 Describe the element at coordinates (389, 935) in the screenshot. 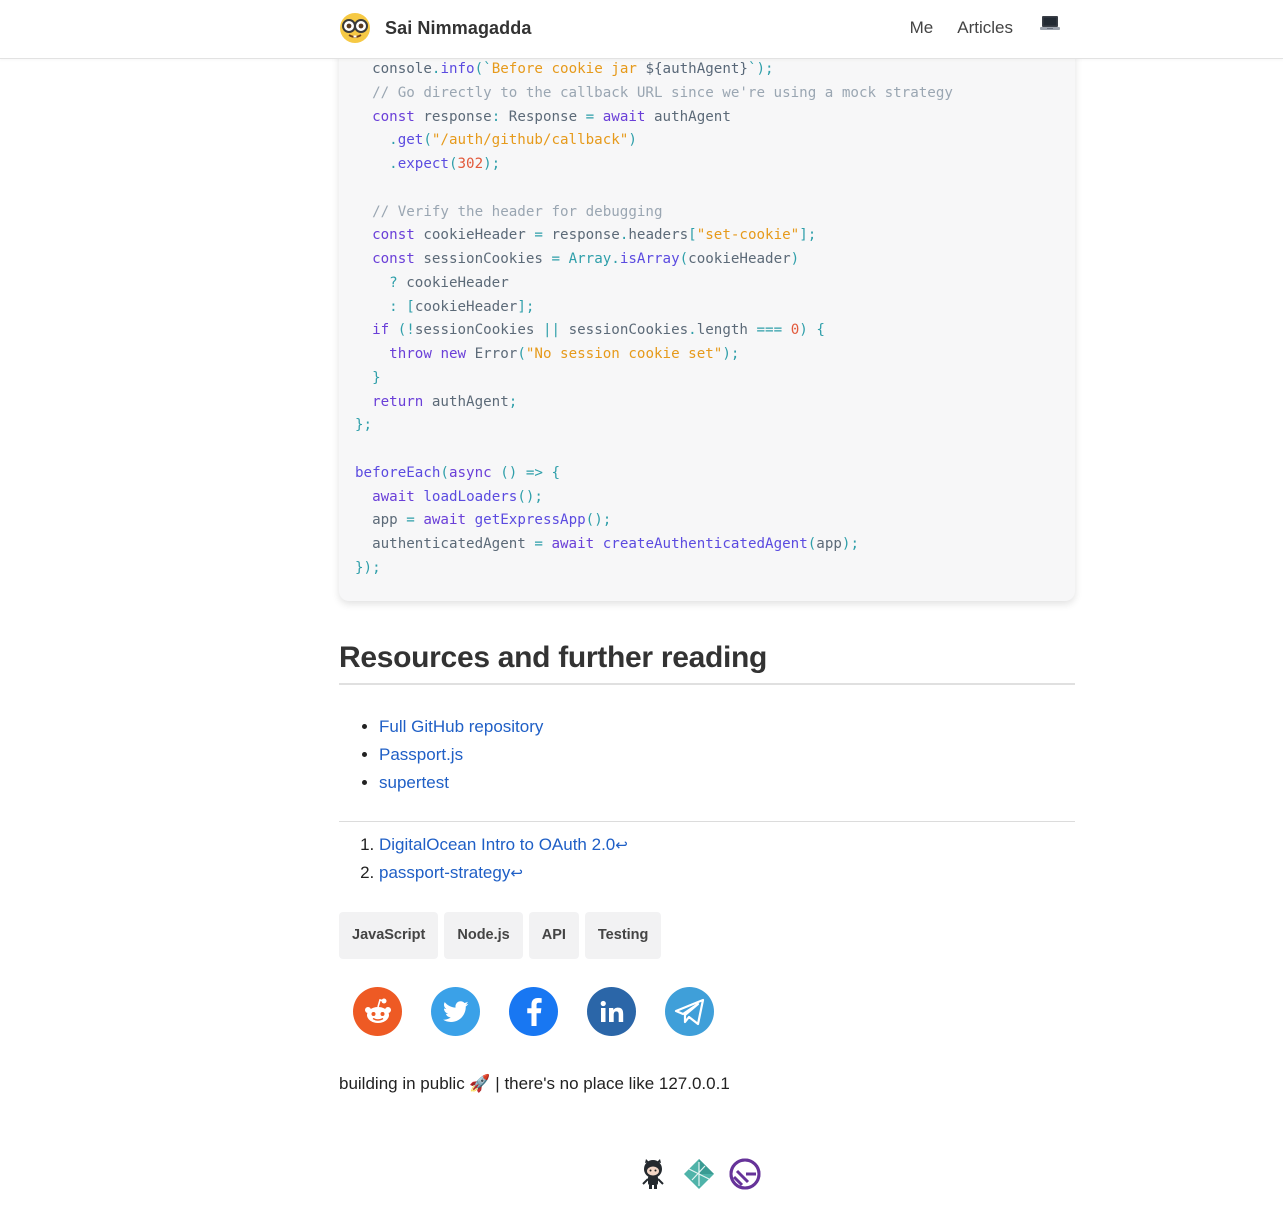

I see `tag-javascript: JavaScript` at that location.